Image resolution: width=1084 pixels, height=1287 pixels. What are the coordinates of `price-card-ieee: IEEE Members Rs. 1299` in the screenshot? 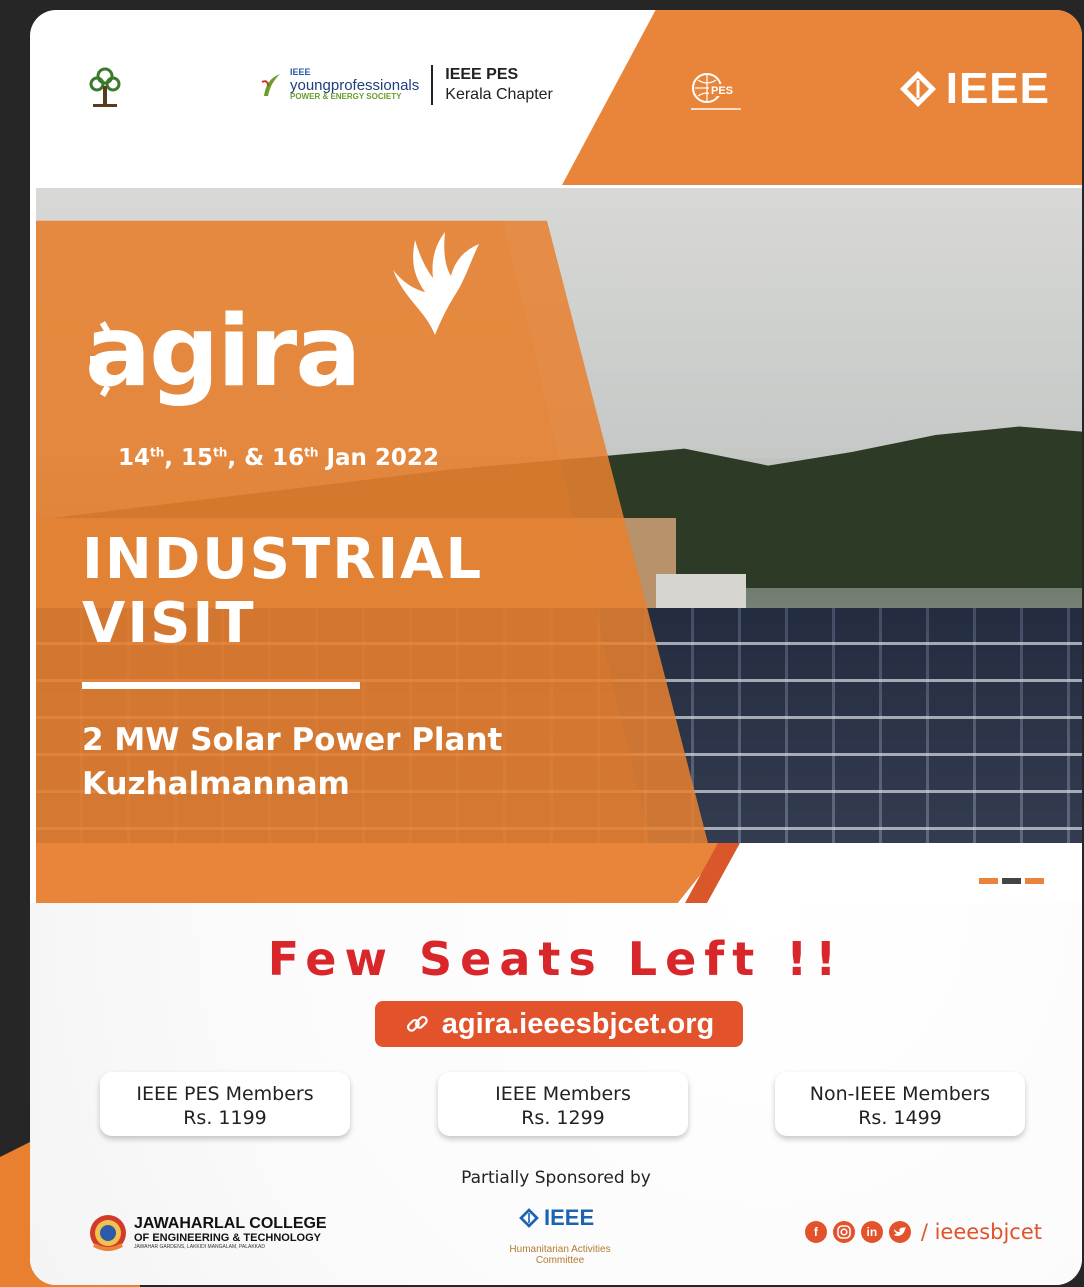 It's located at (563, 1104).